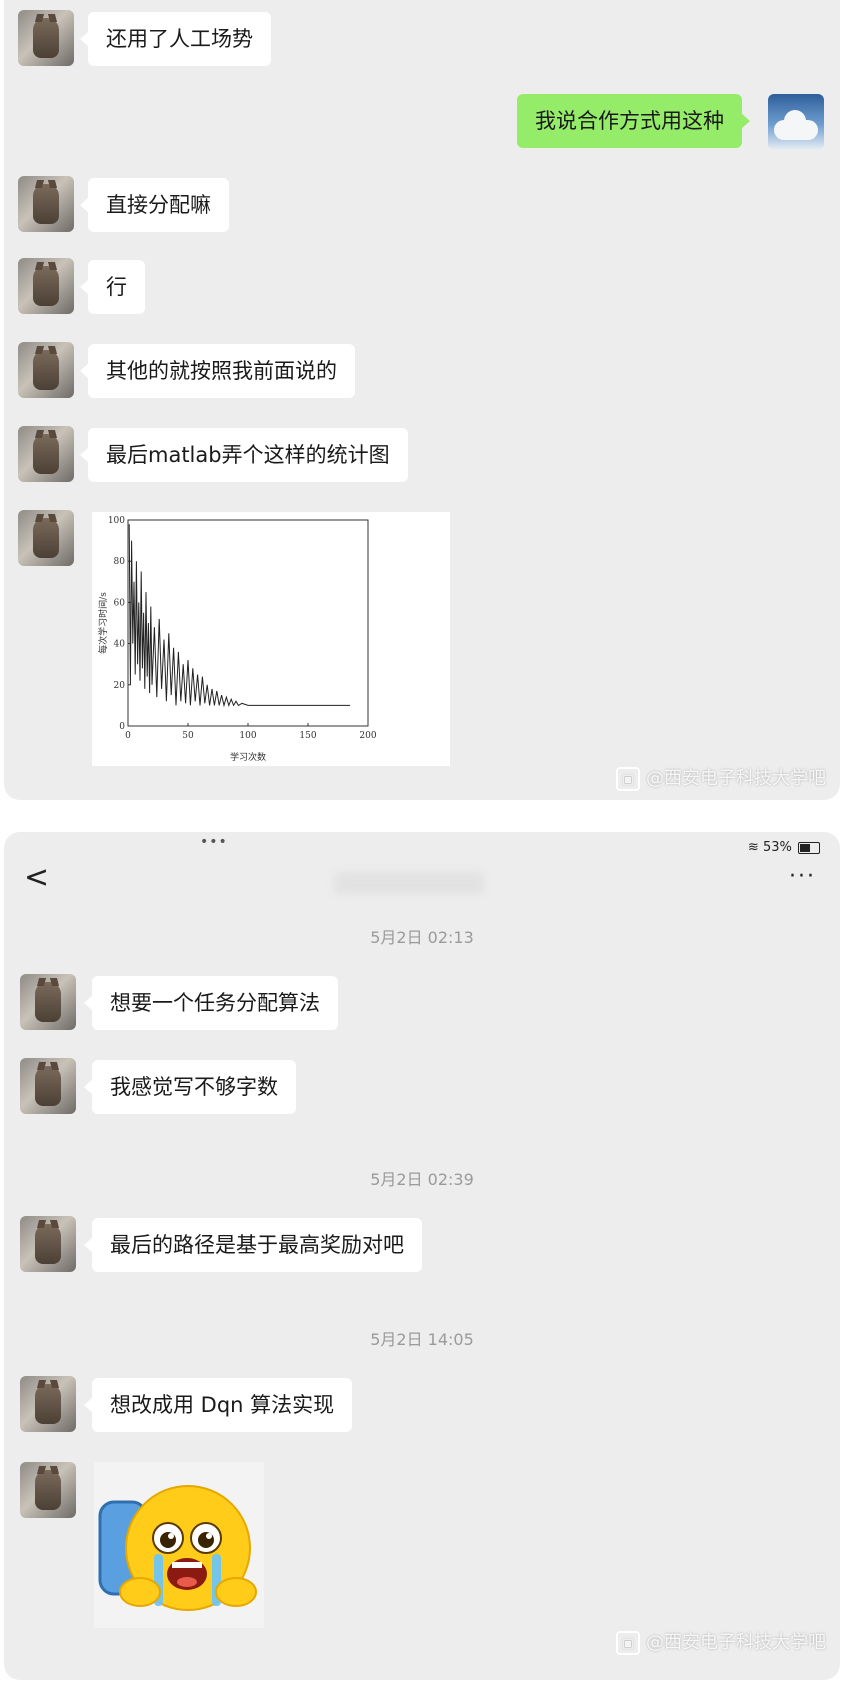 Image resolution: width=842 pixels, height=1694 pixels. I want to click on message-bubble: 我感觉写不够字数, so click(190, 1087).